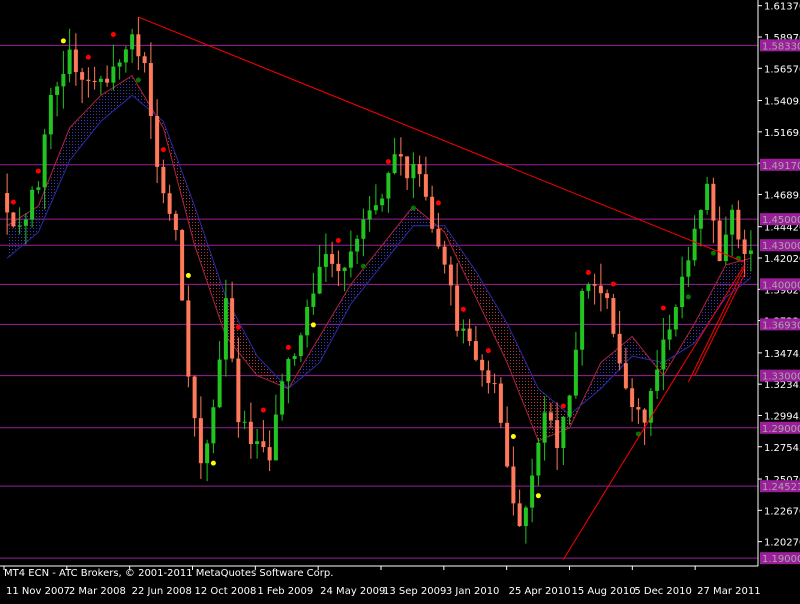  I want to click on x-tick-label: 27 Mar 2011, so click(728, 591).